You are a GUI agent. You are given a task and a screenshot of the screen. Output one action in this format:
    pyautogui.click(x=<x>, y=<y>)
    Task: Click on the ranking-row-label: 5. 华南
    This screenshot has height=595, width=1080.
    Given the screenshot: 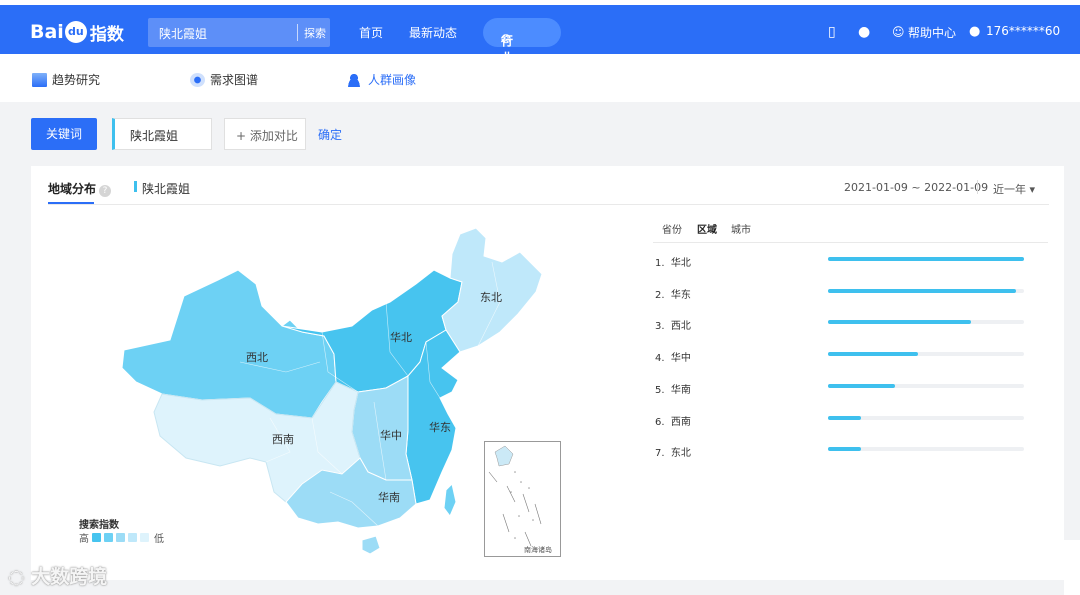 What is the action you would take?
    pyautogui.click(x=673, y=390)
    